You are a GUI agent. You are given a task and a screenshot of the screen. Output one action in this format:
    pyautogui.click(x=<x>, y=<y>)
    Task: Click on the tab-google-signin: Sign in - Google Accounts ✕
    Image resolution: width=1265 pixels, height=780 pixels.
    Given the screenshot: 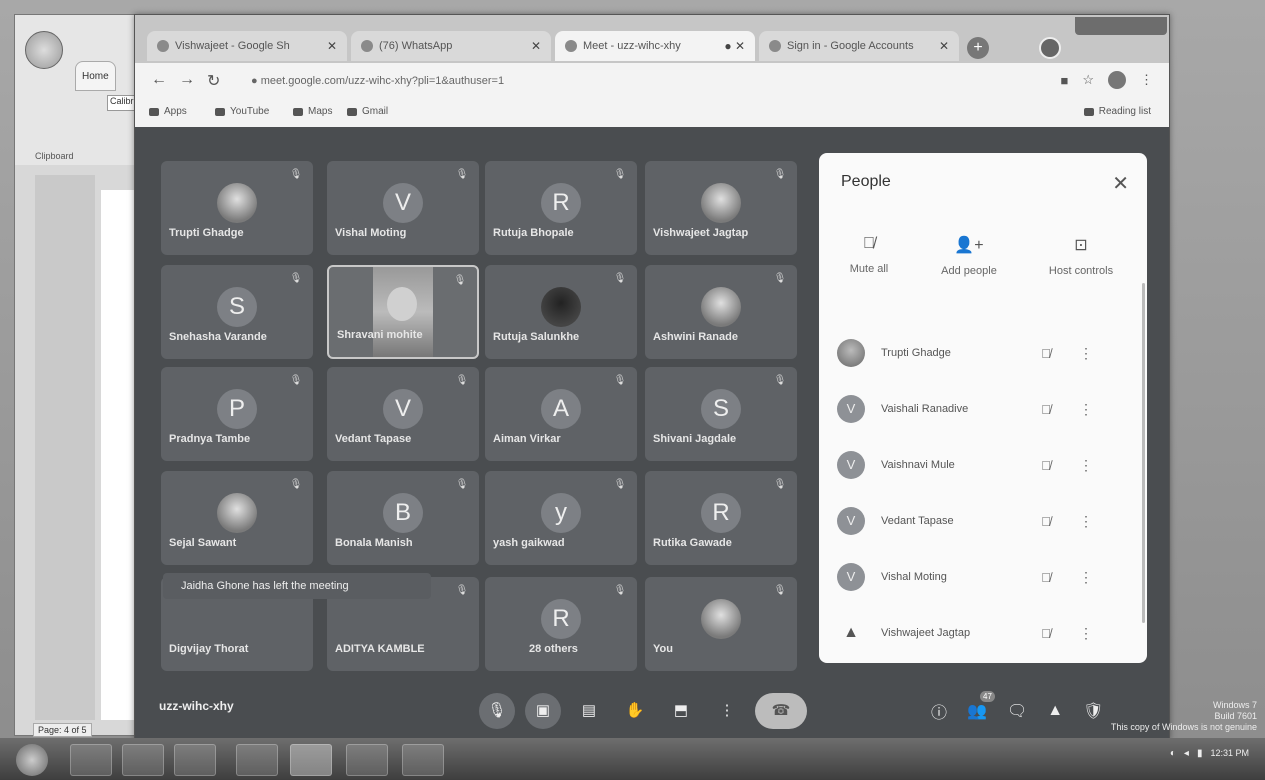 What is the action you would take?
    pyautogui.click(x=859, y=46)
    